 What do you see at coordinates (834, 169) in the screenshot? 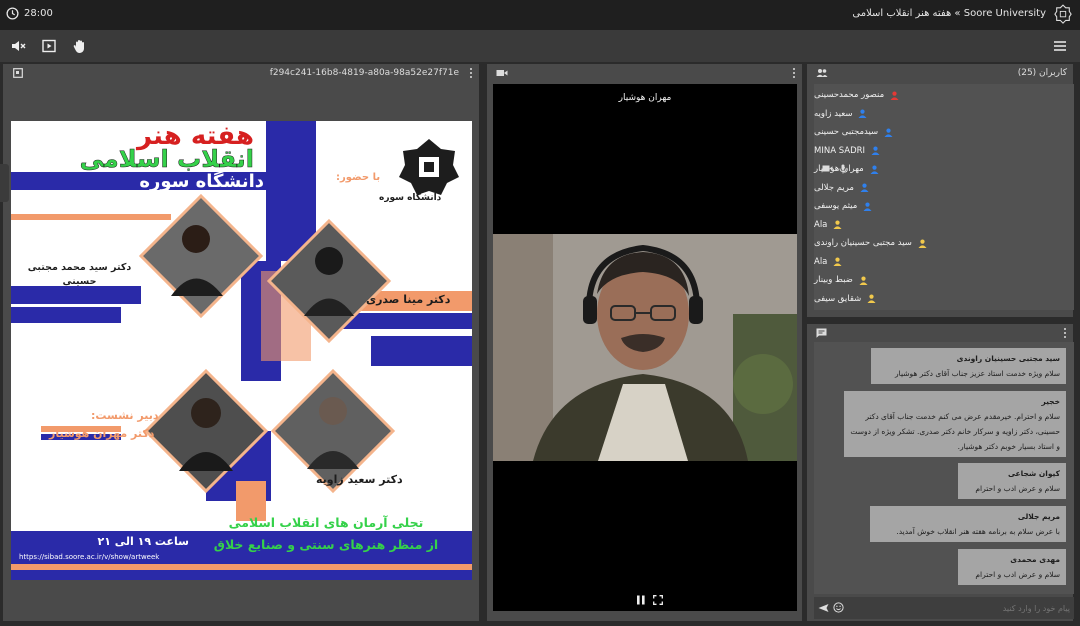
I see `user-media-status` at bounding box center [834, 169].